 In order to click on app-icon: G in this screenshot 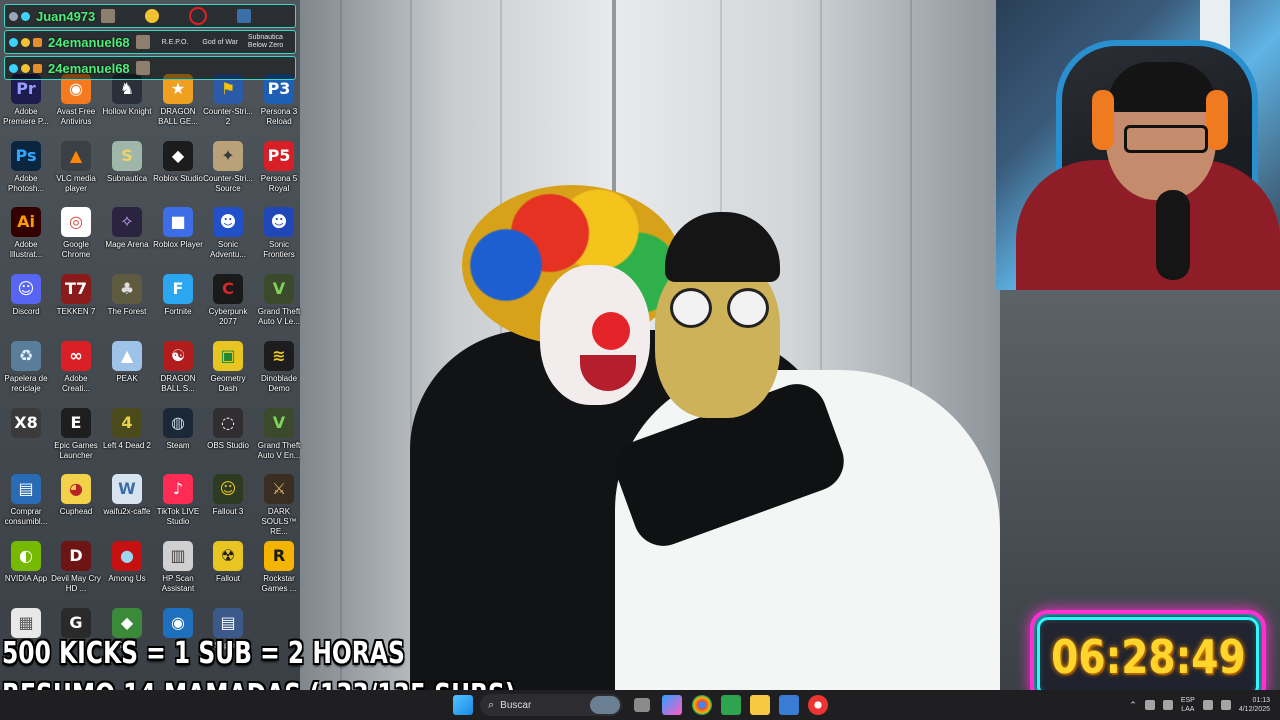, I will do `click(76, 622)`.